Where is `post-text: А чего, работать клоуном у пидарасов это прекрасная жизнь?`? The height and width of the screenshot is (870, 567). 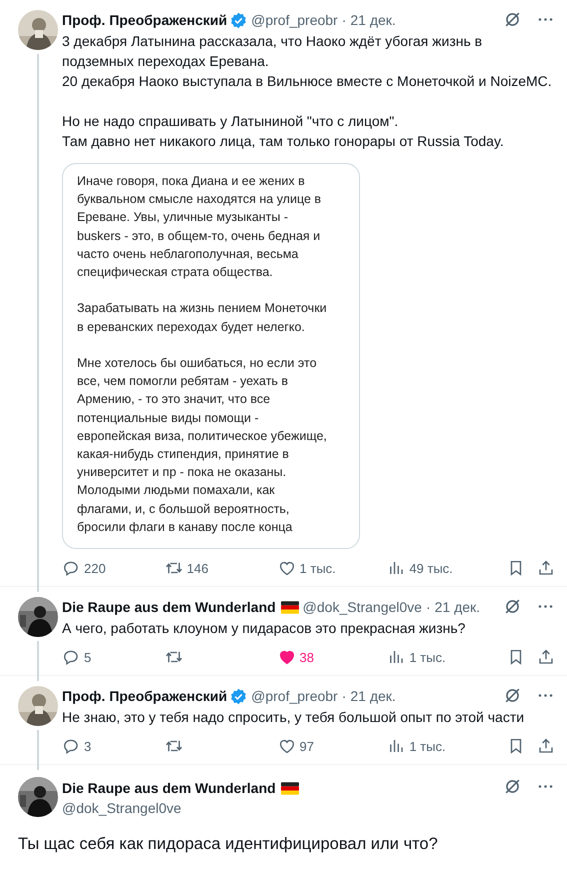
post-text: А чего, работать клоуном у пидарасов это прекрасная жизнь? is located at coordinates (264, 628).